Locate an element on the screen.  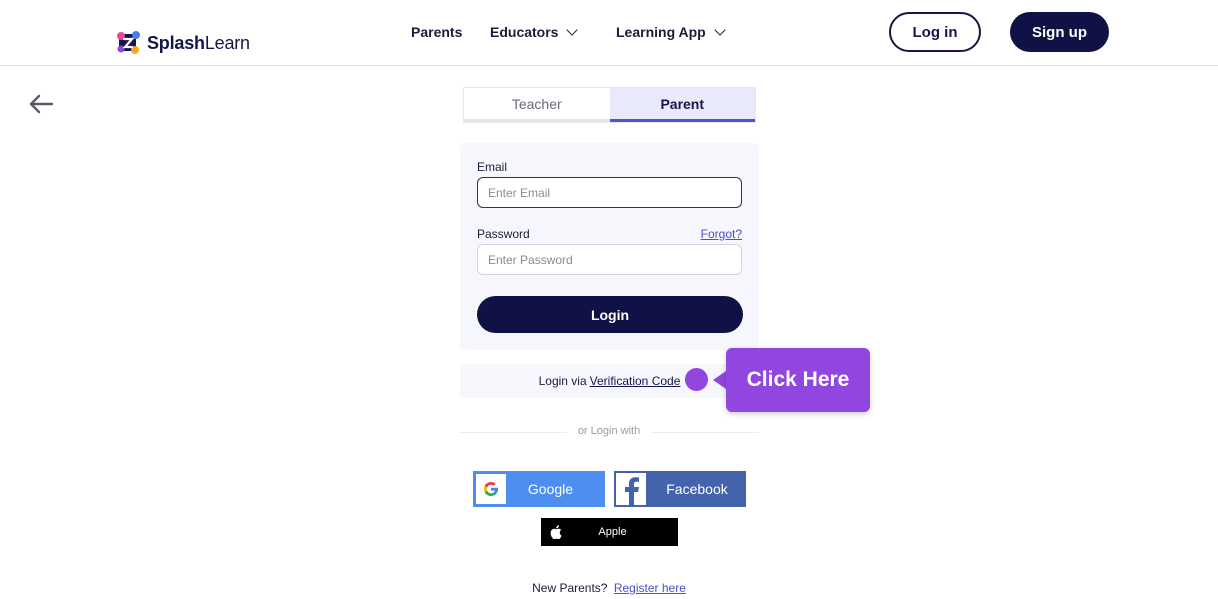
tab-parent: Parent is located at coordinates (682, 105).